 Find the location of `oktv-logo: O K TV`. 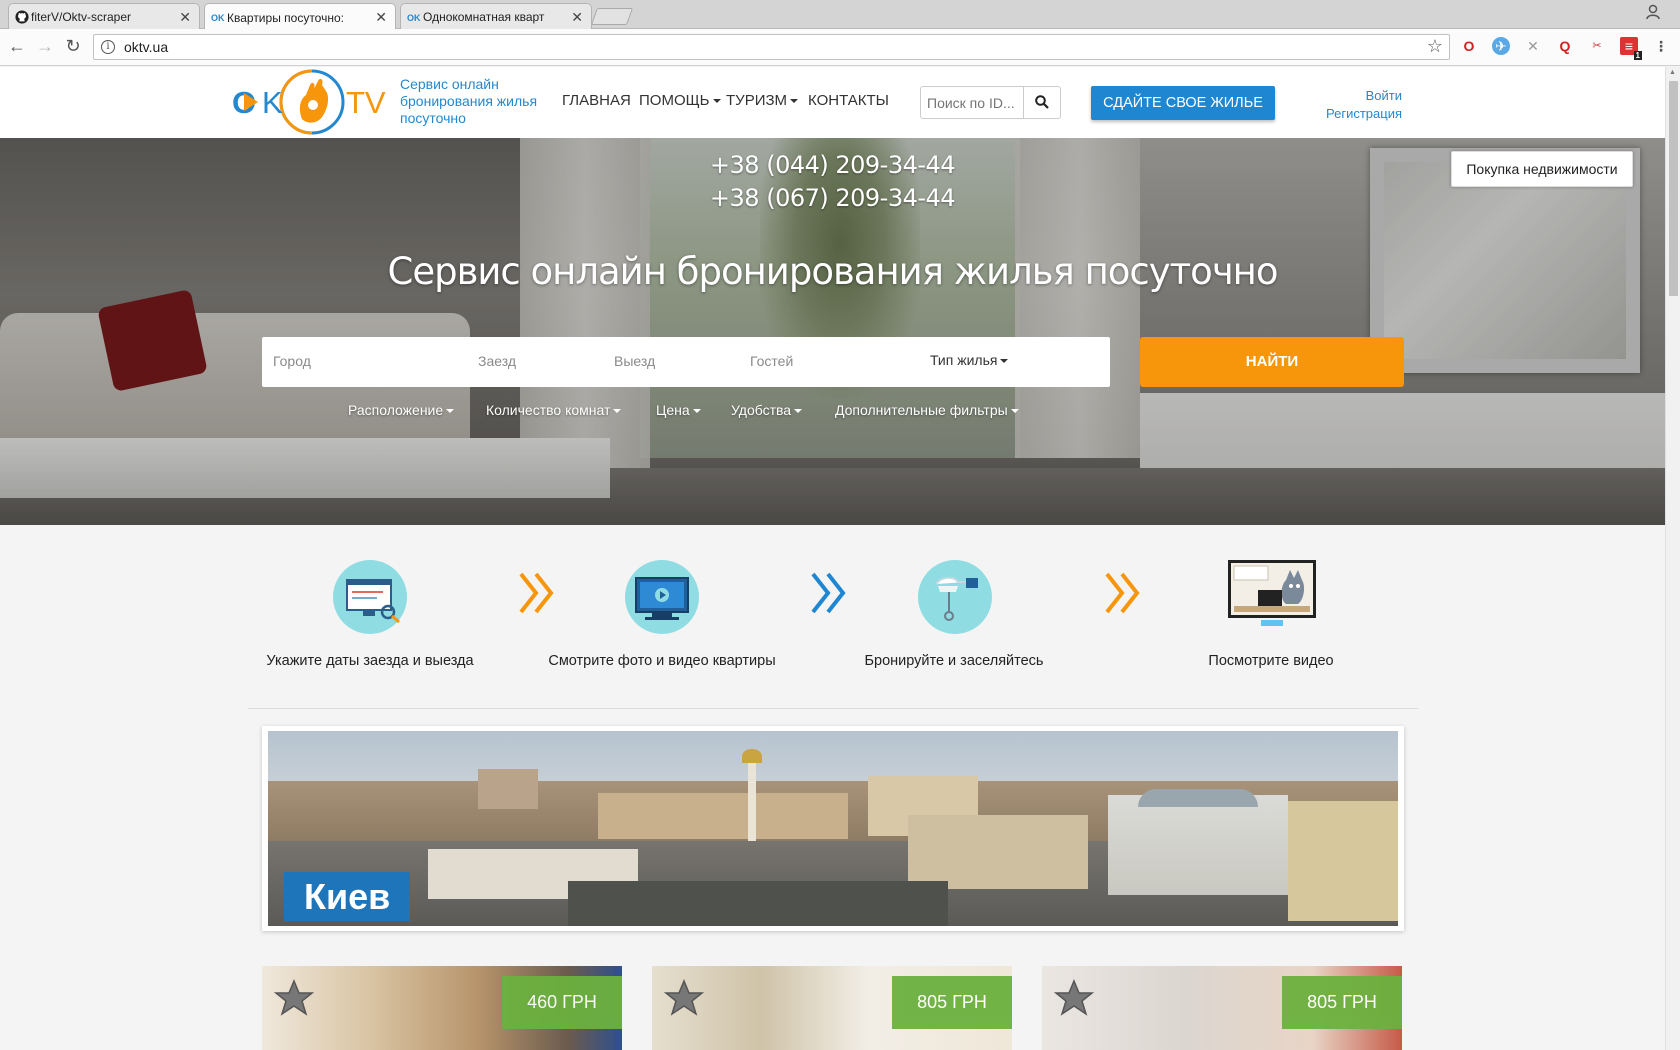

oktv-logo: O K TV is located at coordinates (312, 102).